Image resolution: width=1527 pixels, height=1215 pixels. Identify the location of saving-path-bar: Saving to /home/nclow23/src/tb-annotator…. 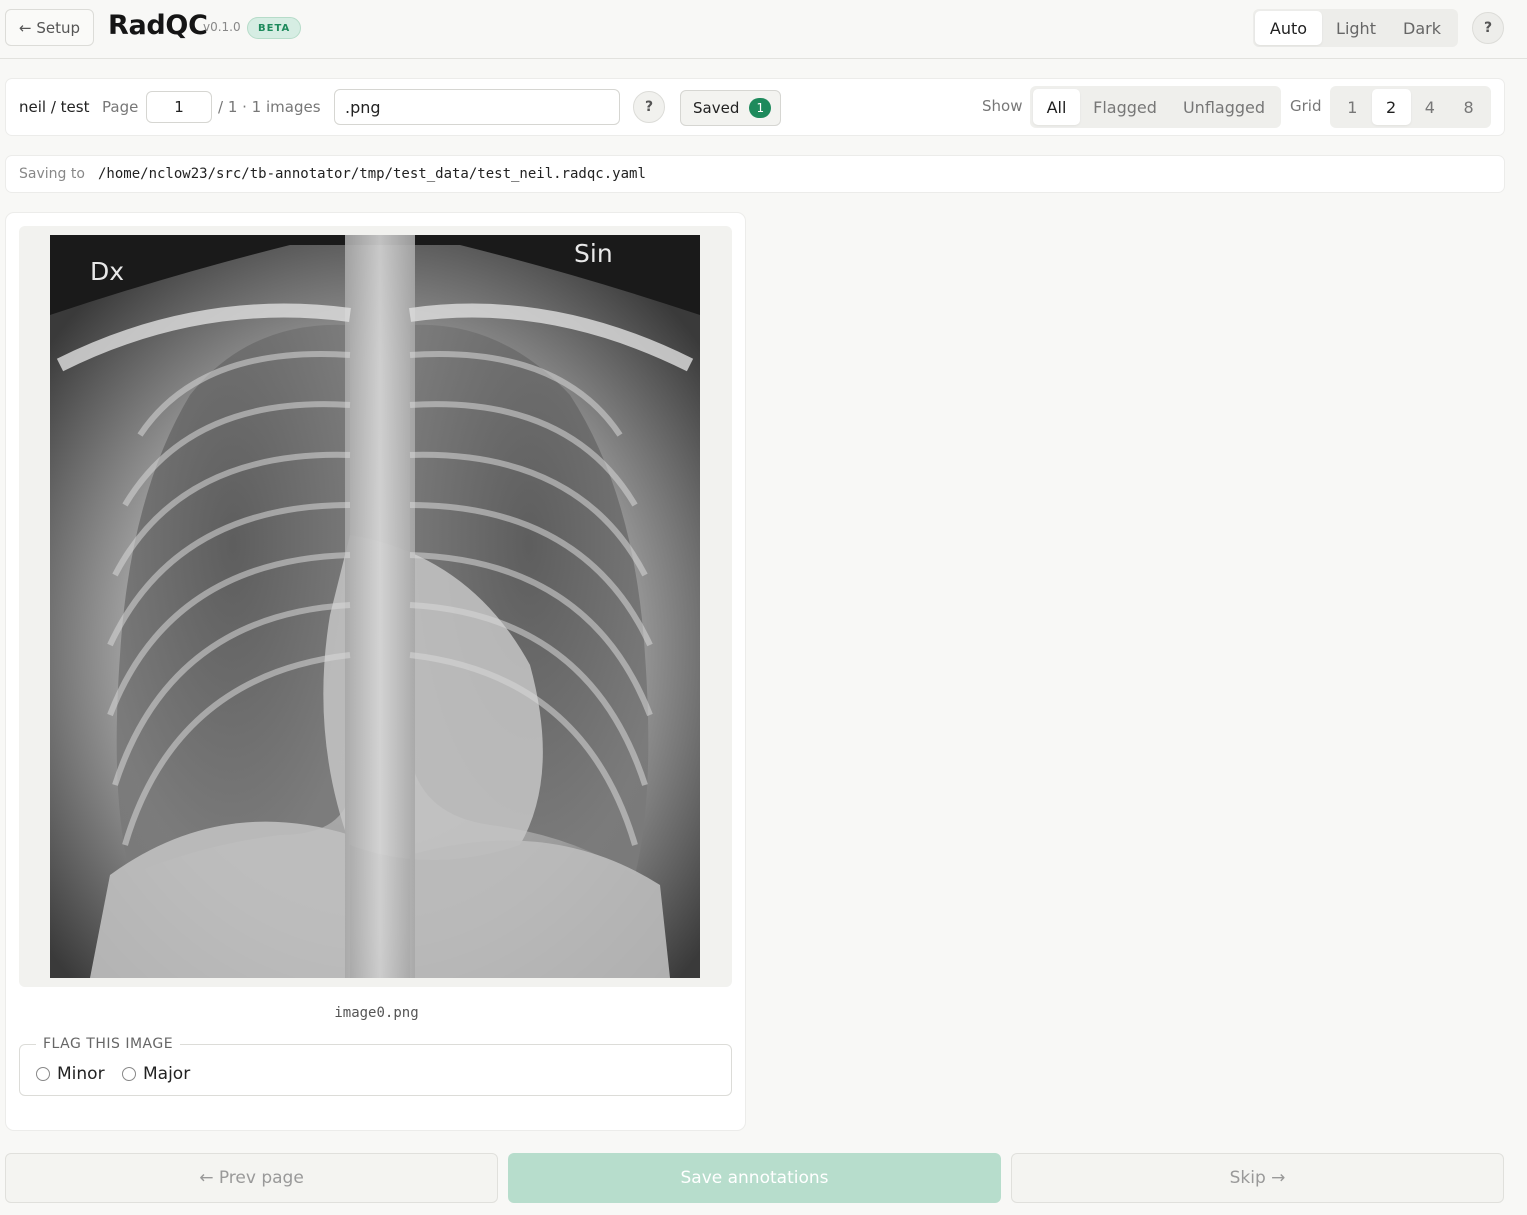
(755, 174).